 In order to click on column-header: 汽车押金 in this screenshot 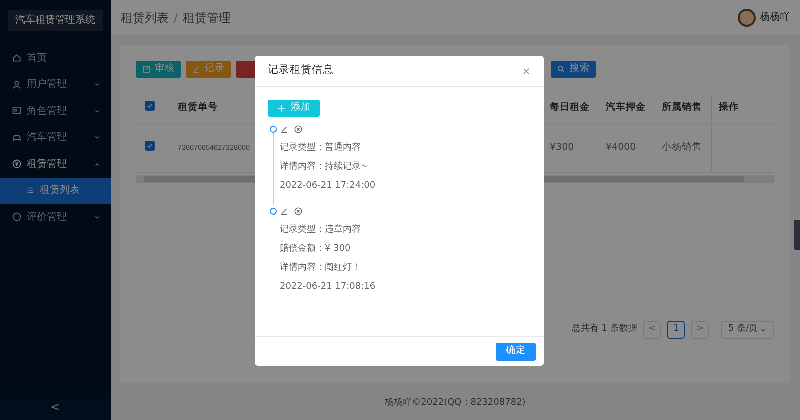, I will do `click(626, 108)`.